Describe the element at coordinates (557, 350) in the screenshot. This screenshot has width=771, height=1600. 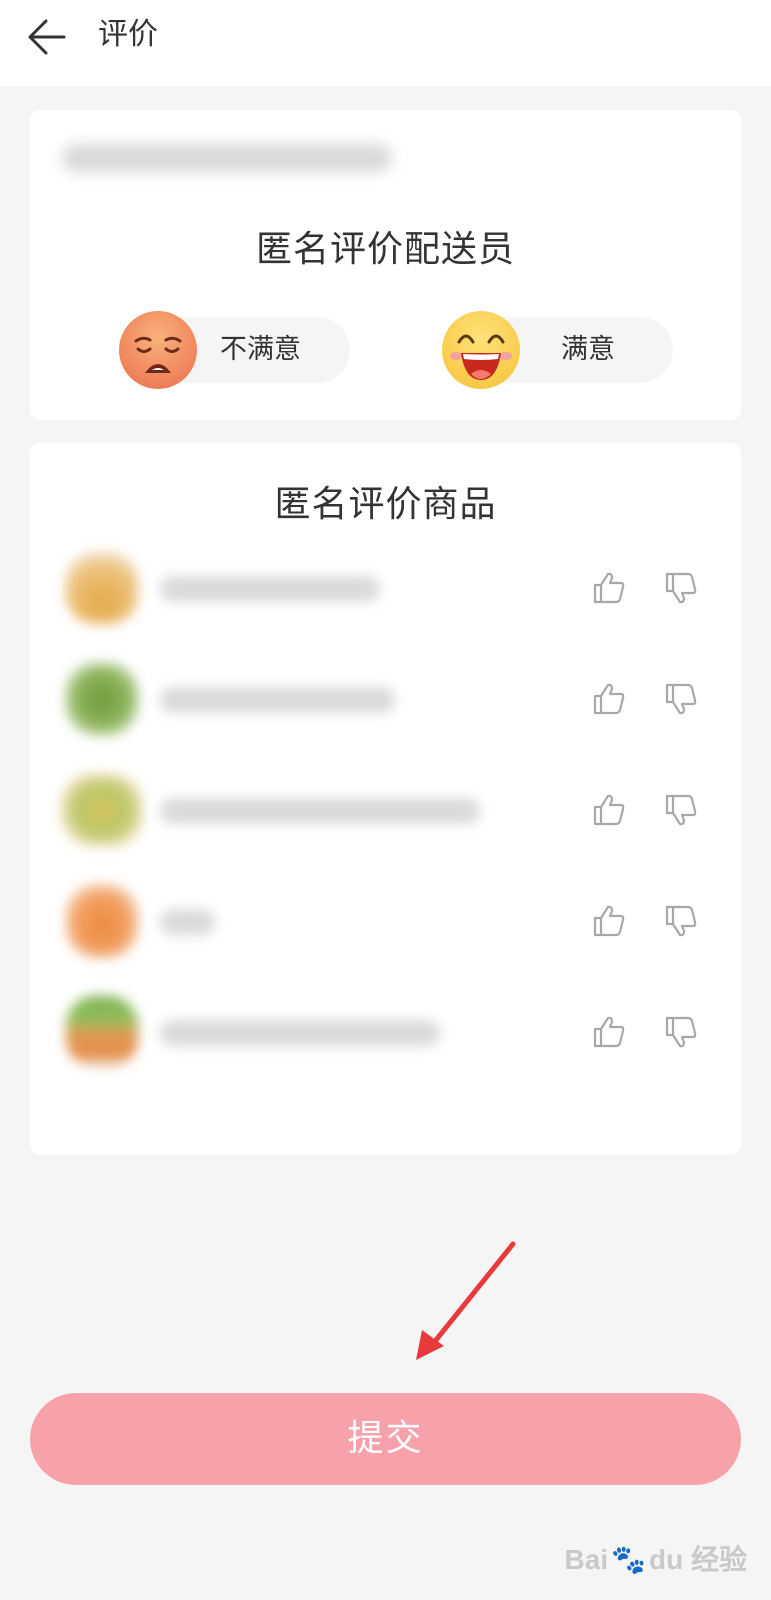
I see `satisfied-button: 满意` at that location.